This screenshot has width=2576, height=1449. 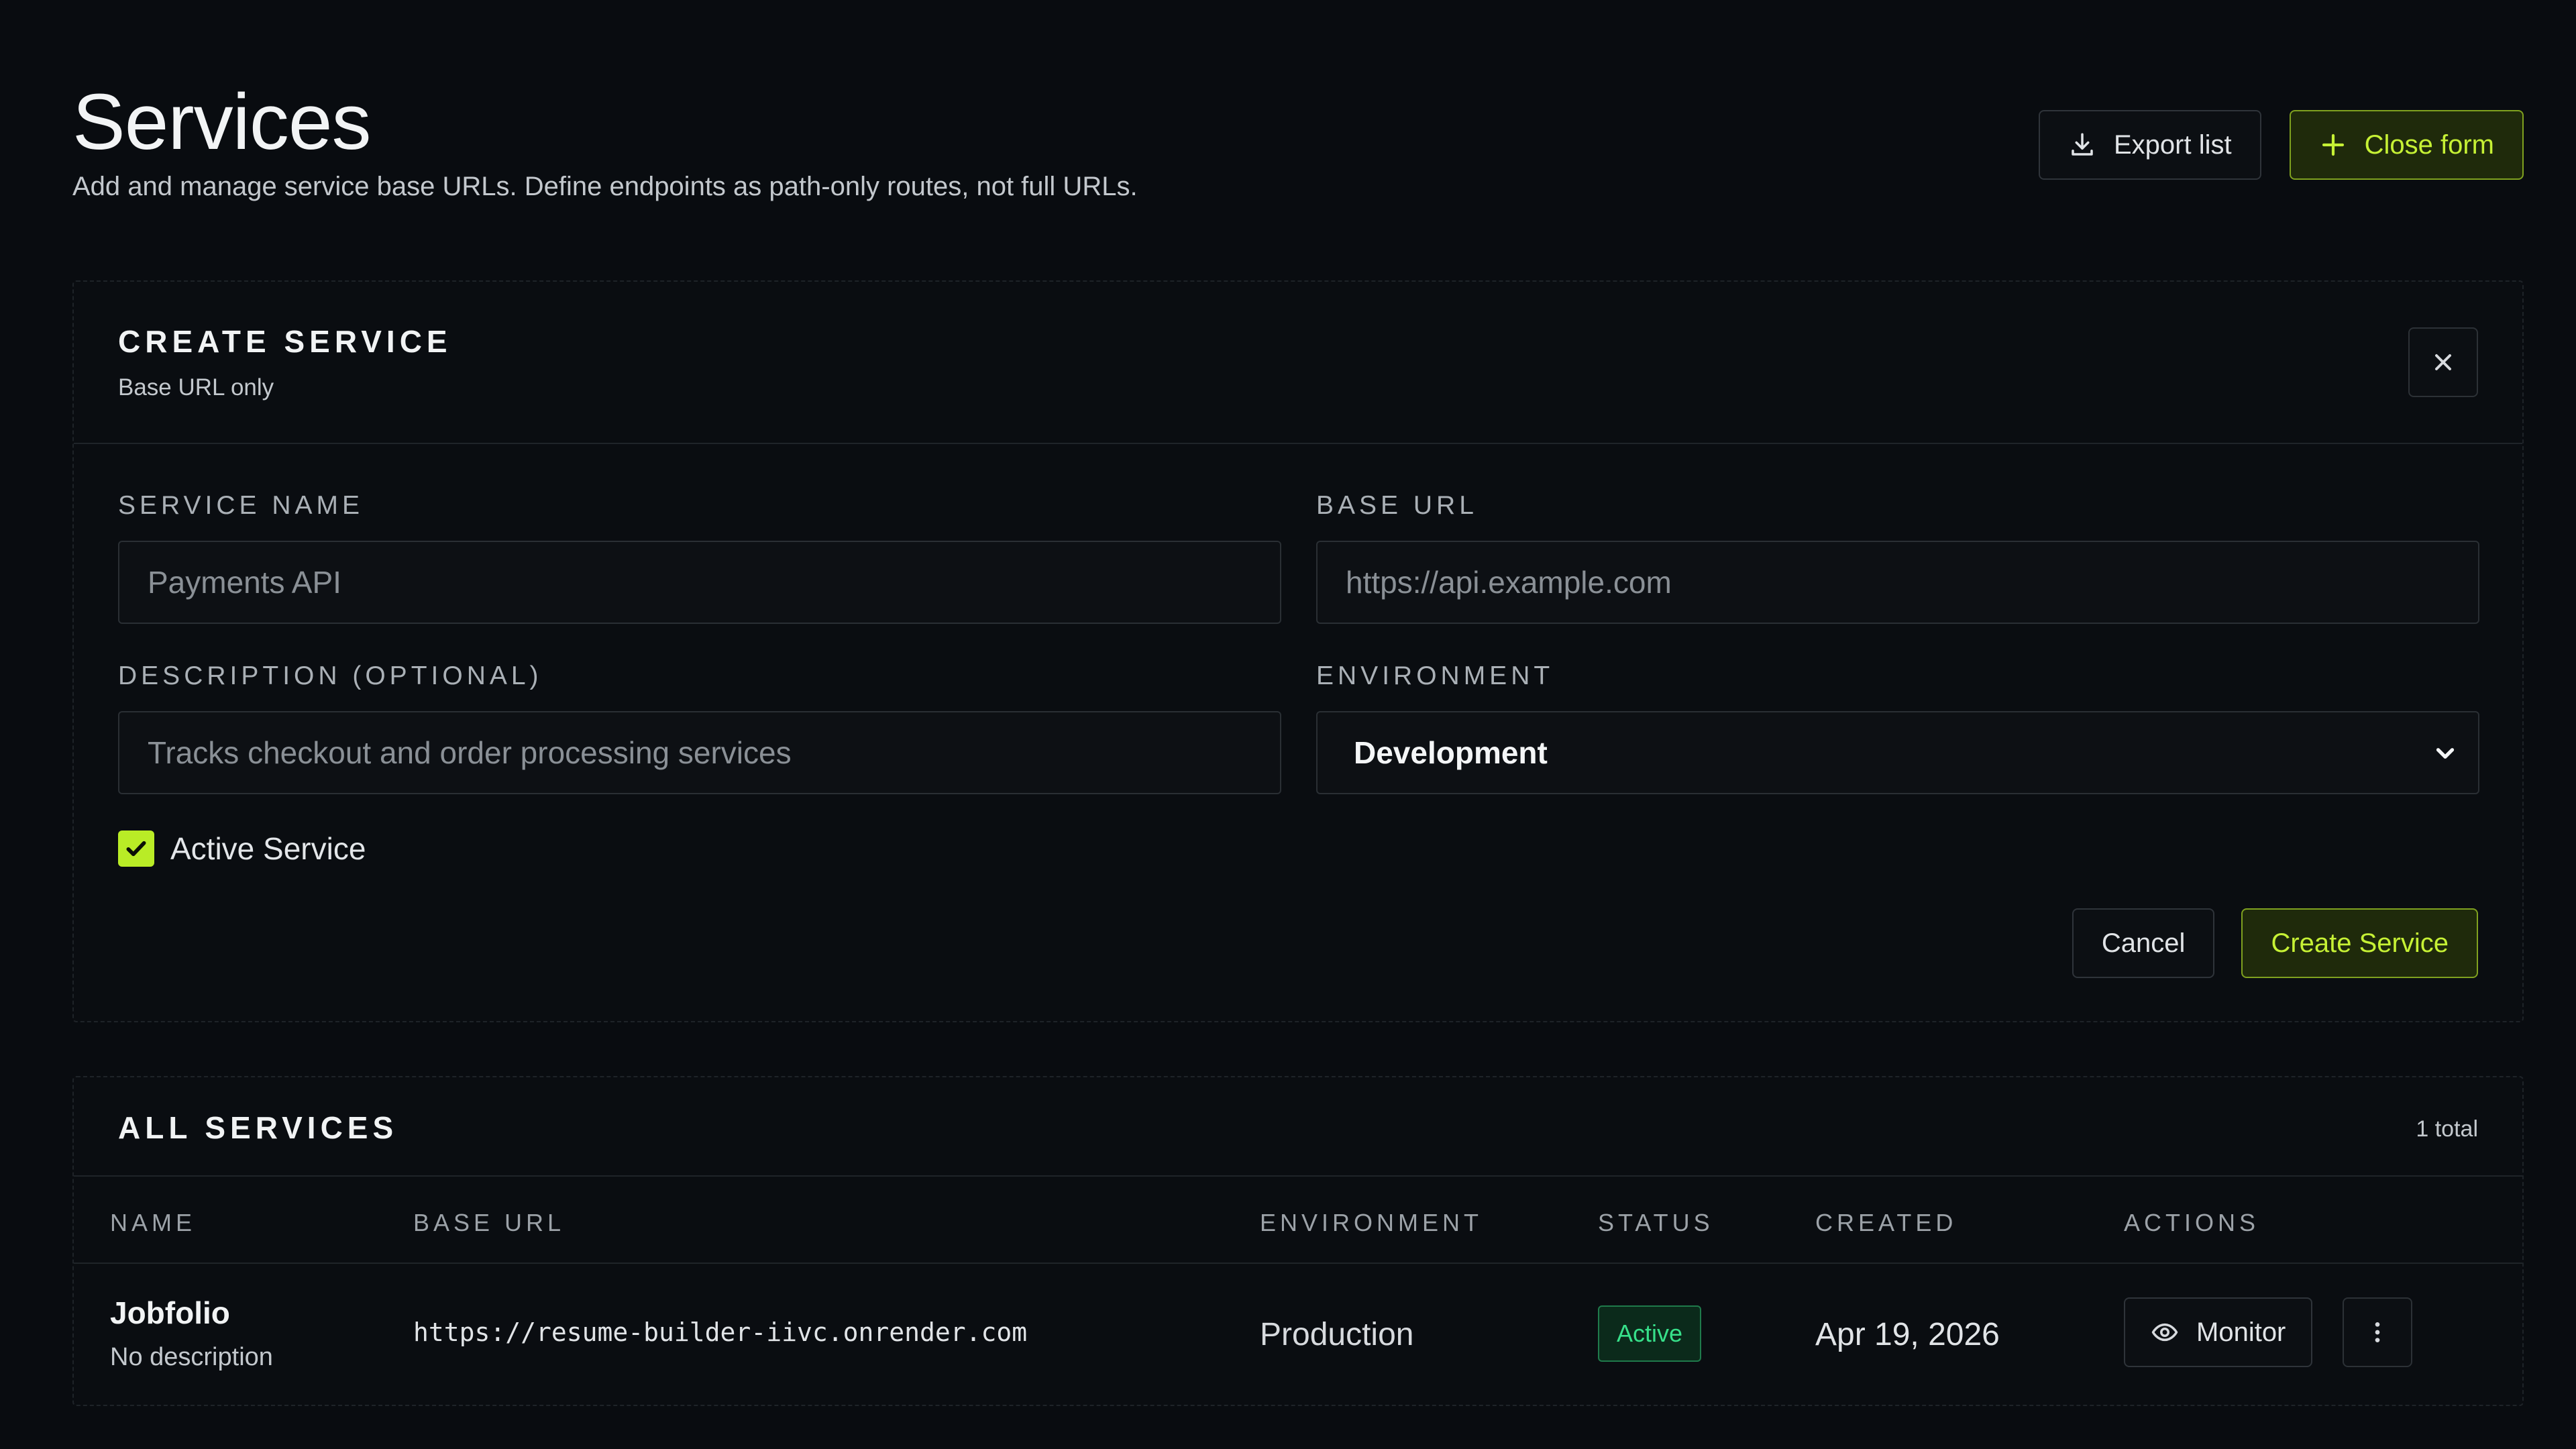 I want to click on base-url-placeholder: https://api.example.com, so click(x=1509, y=582).